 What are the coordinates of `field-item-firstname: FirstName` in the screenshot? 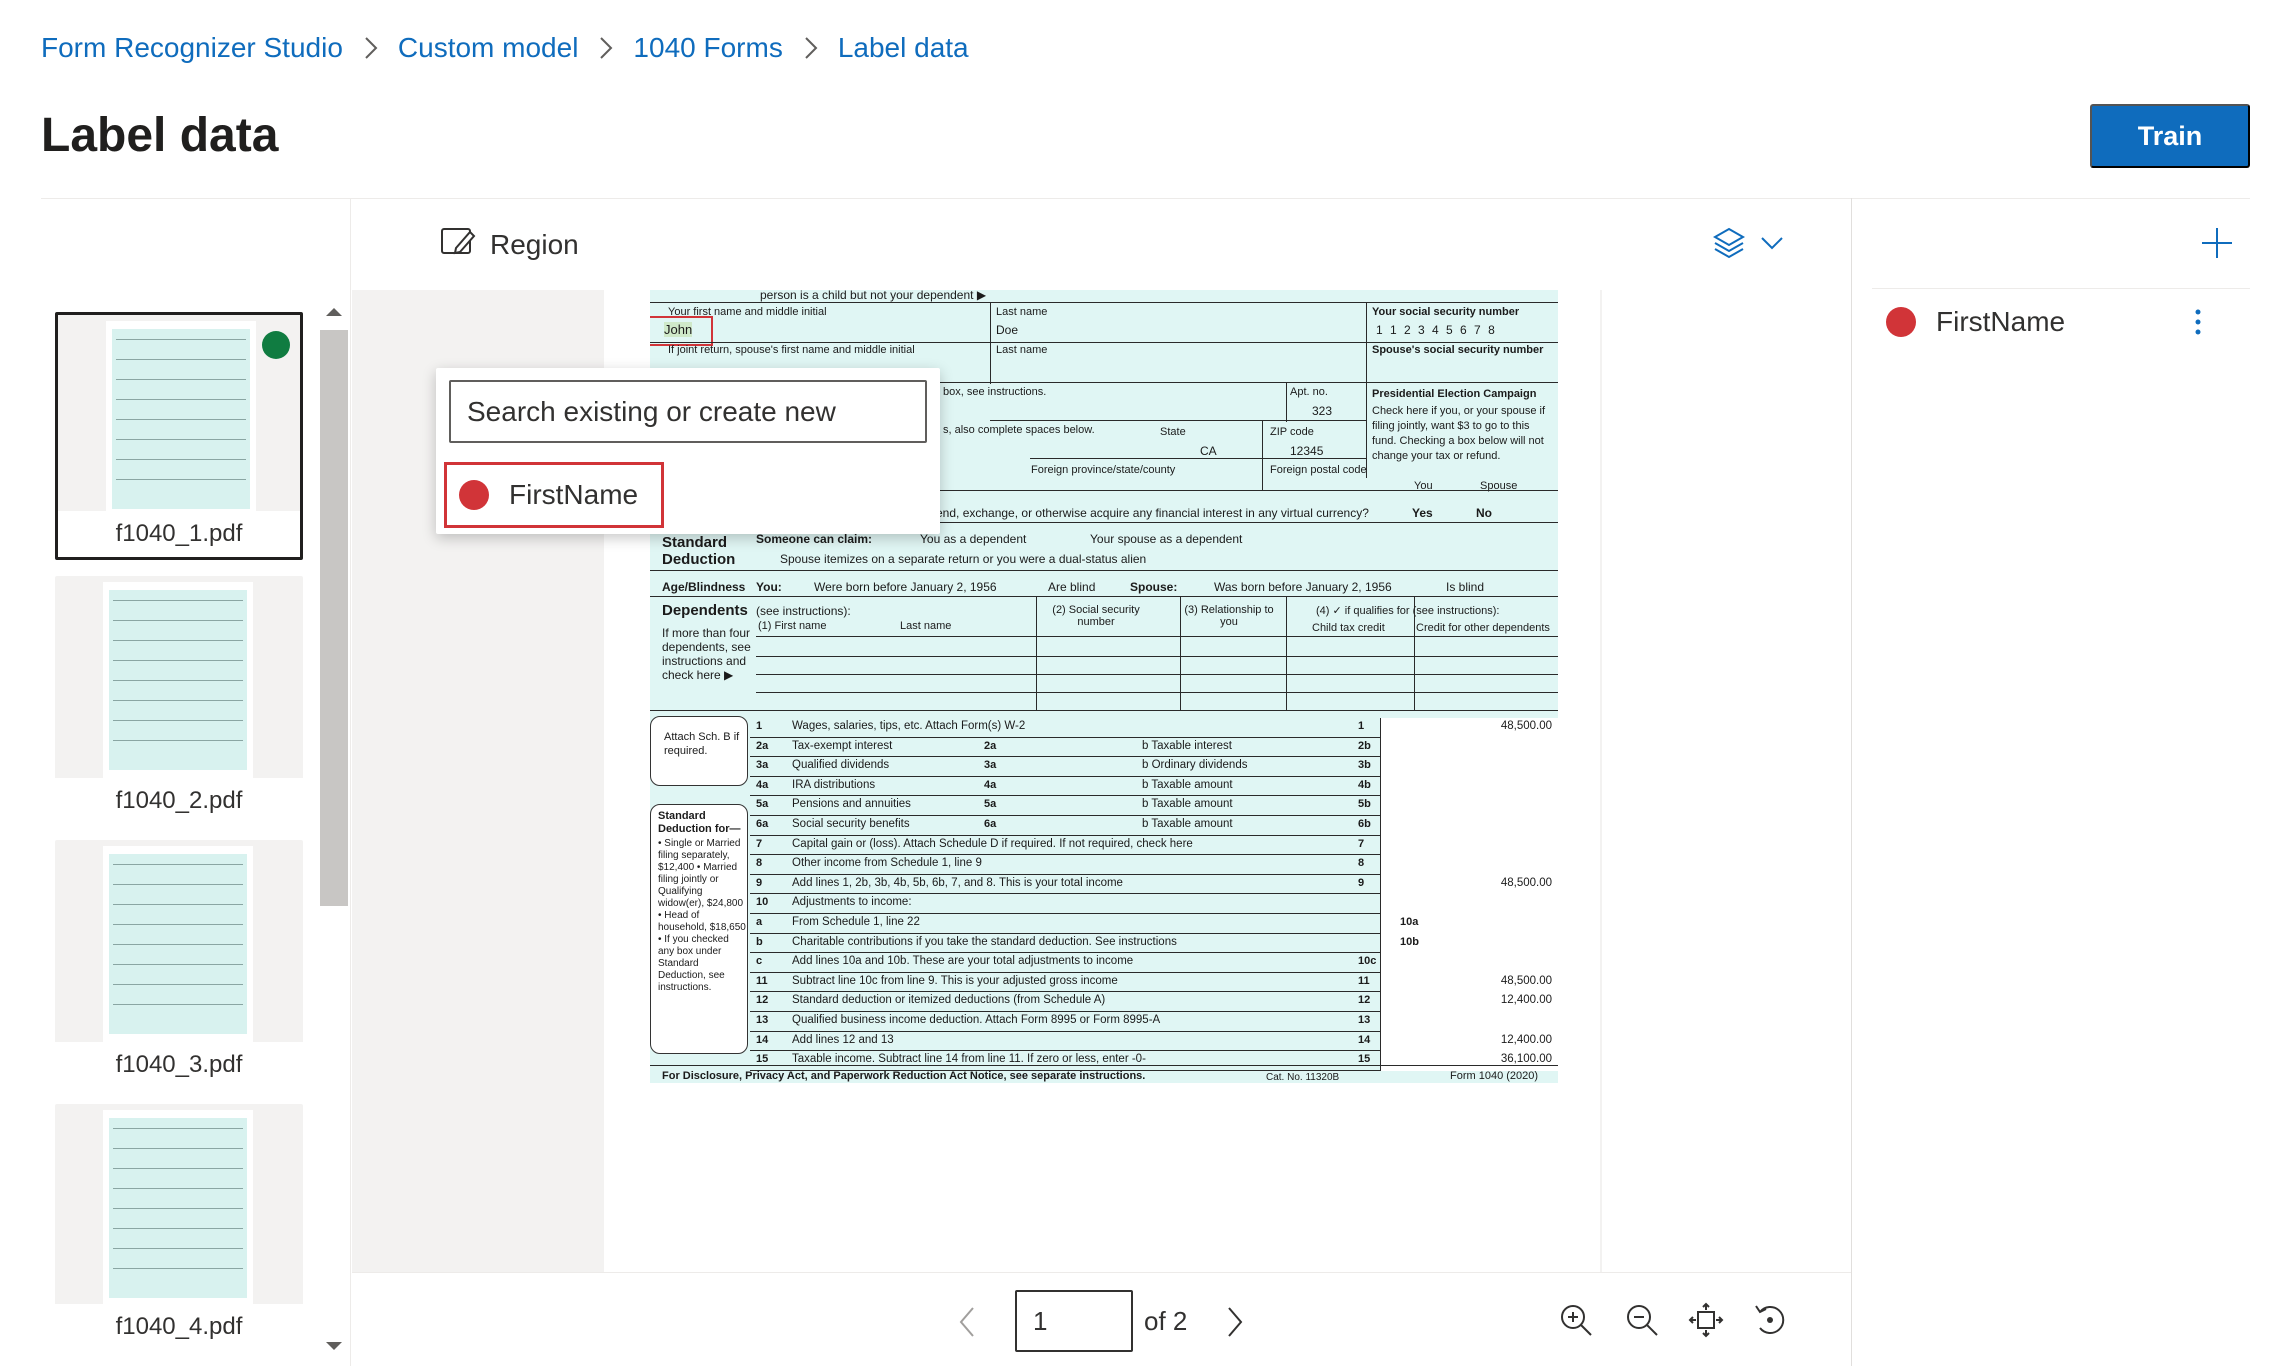 It's located at (2061, 322).